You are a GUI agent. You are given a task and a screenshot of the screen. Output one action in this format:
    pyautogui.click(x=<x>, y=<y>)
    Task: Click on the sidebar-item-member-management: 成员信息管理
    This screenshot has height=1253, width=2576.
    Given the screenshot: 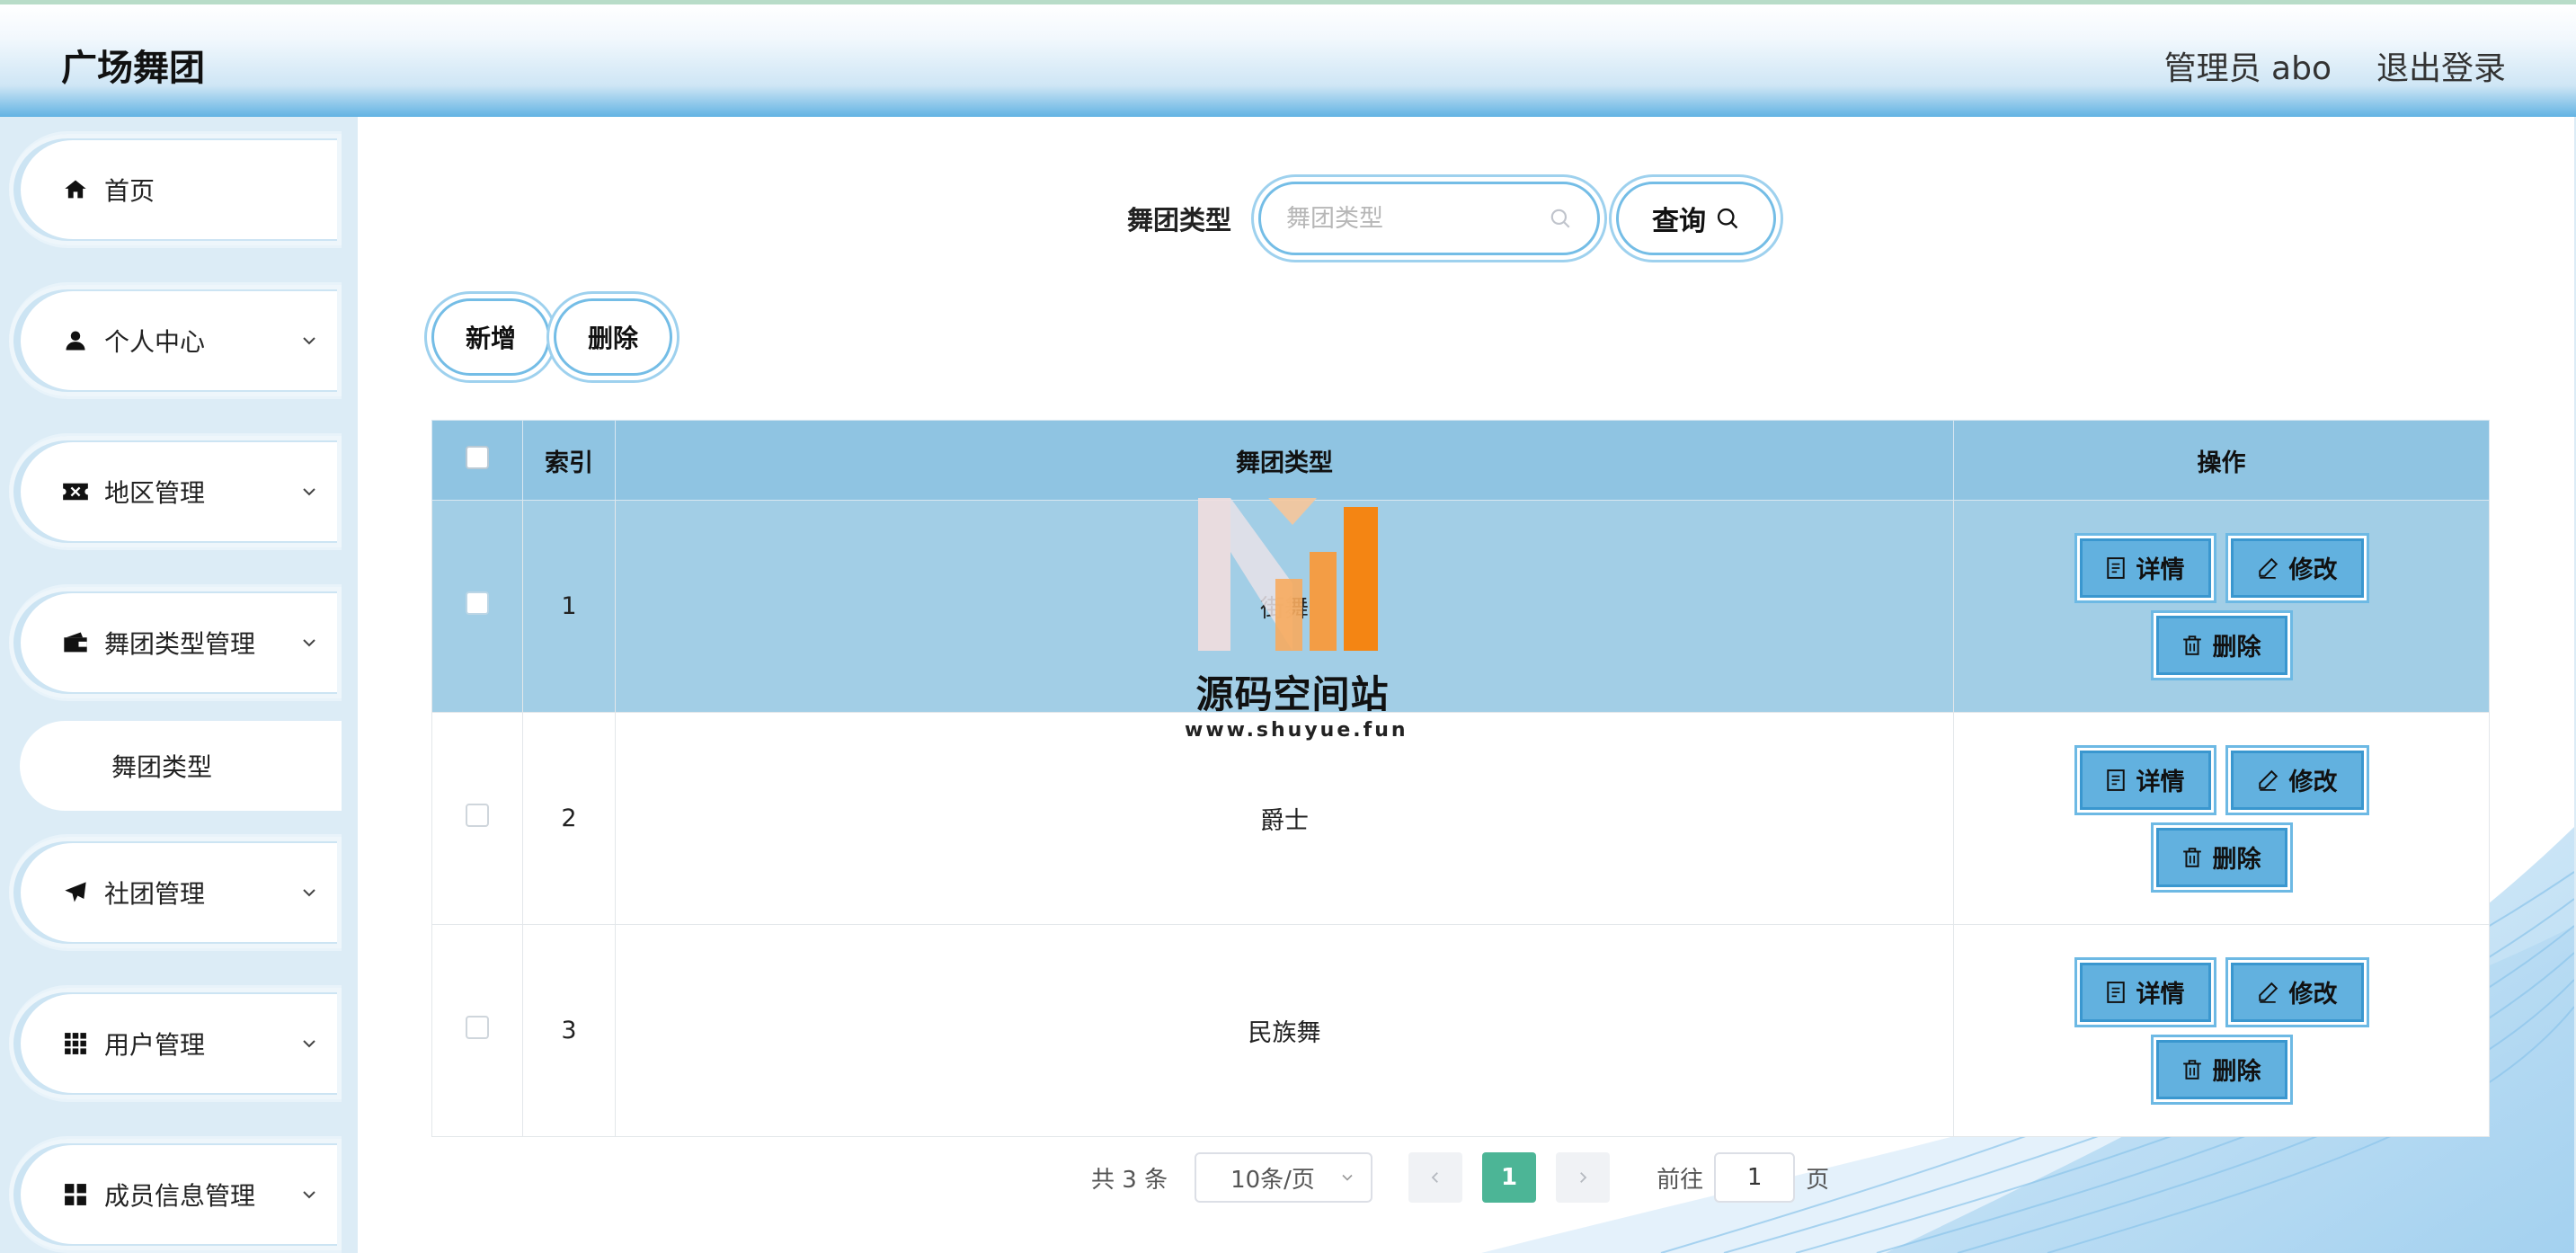 What is the action you would take?
    pyautogui.click(x=175, y=1194)
    